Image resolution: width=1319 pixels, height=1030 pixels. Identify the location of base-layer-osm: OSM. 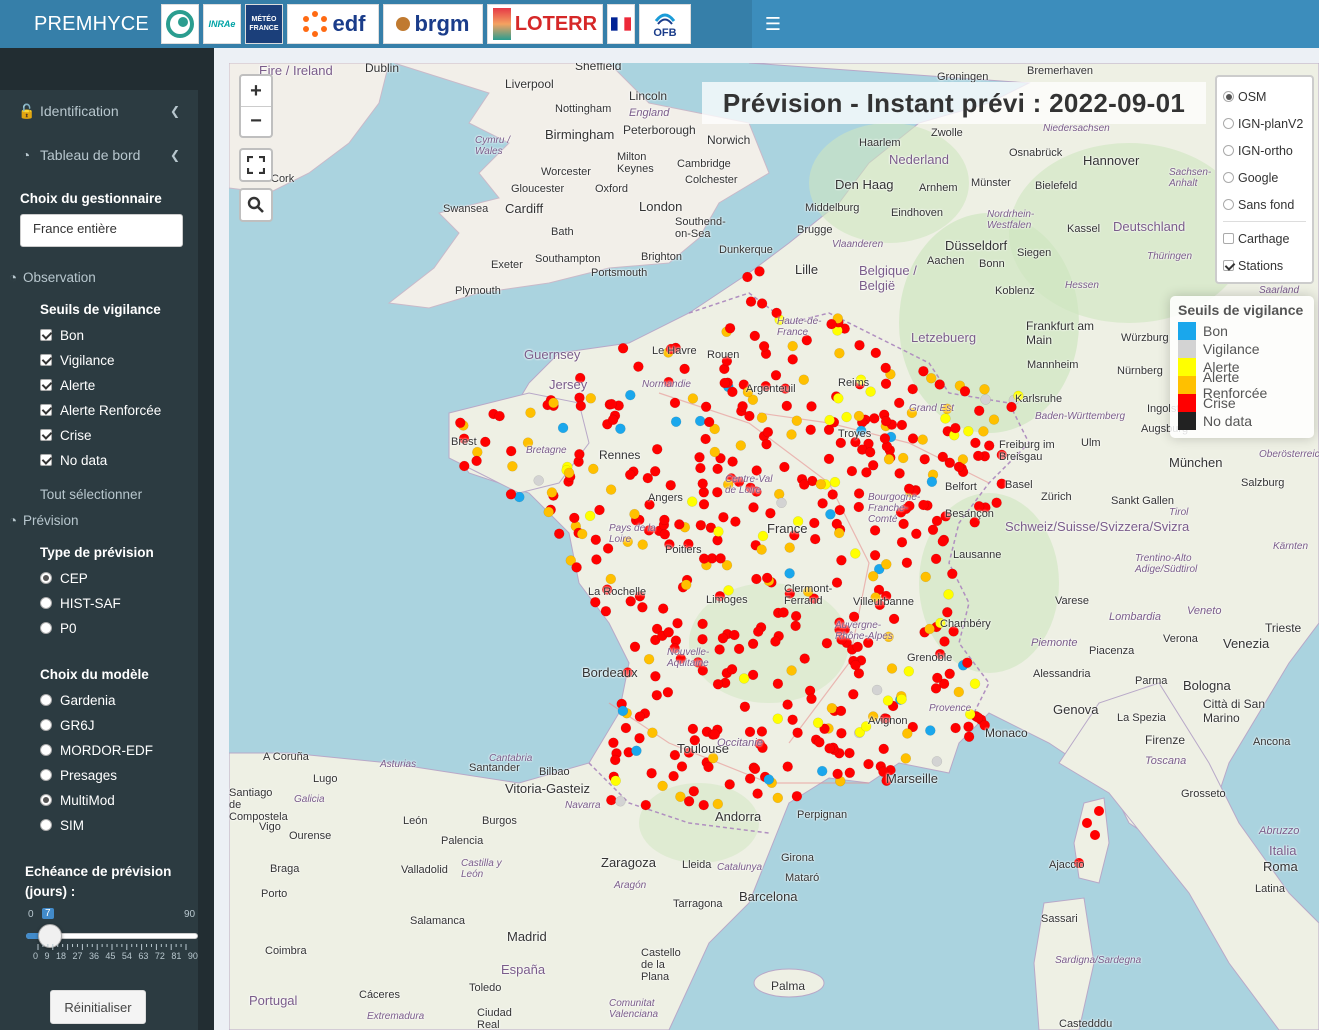
(1264, 96).